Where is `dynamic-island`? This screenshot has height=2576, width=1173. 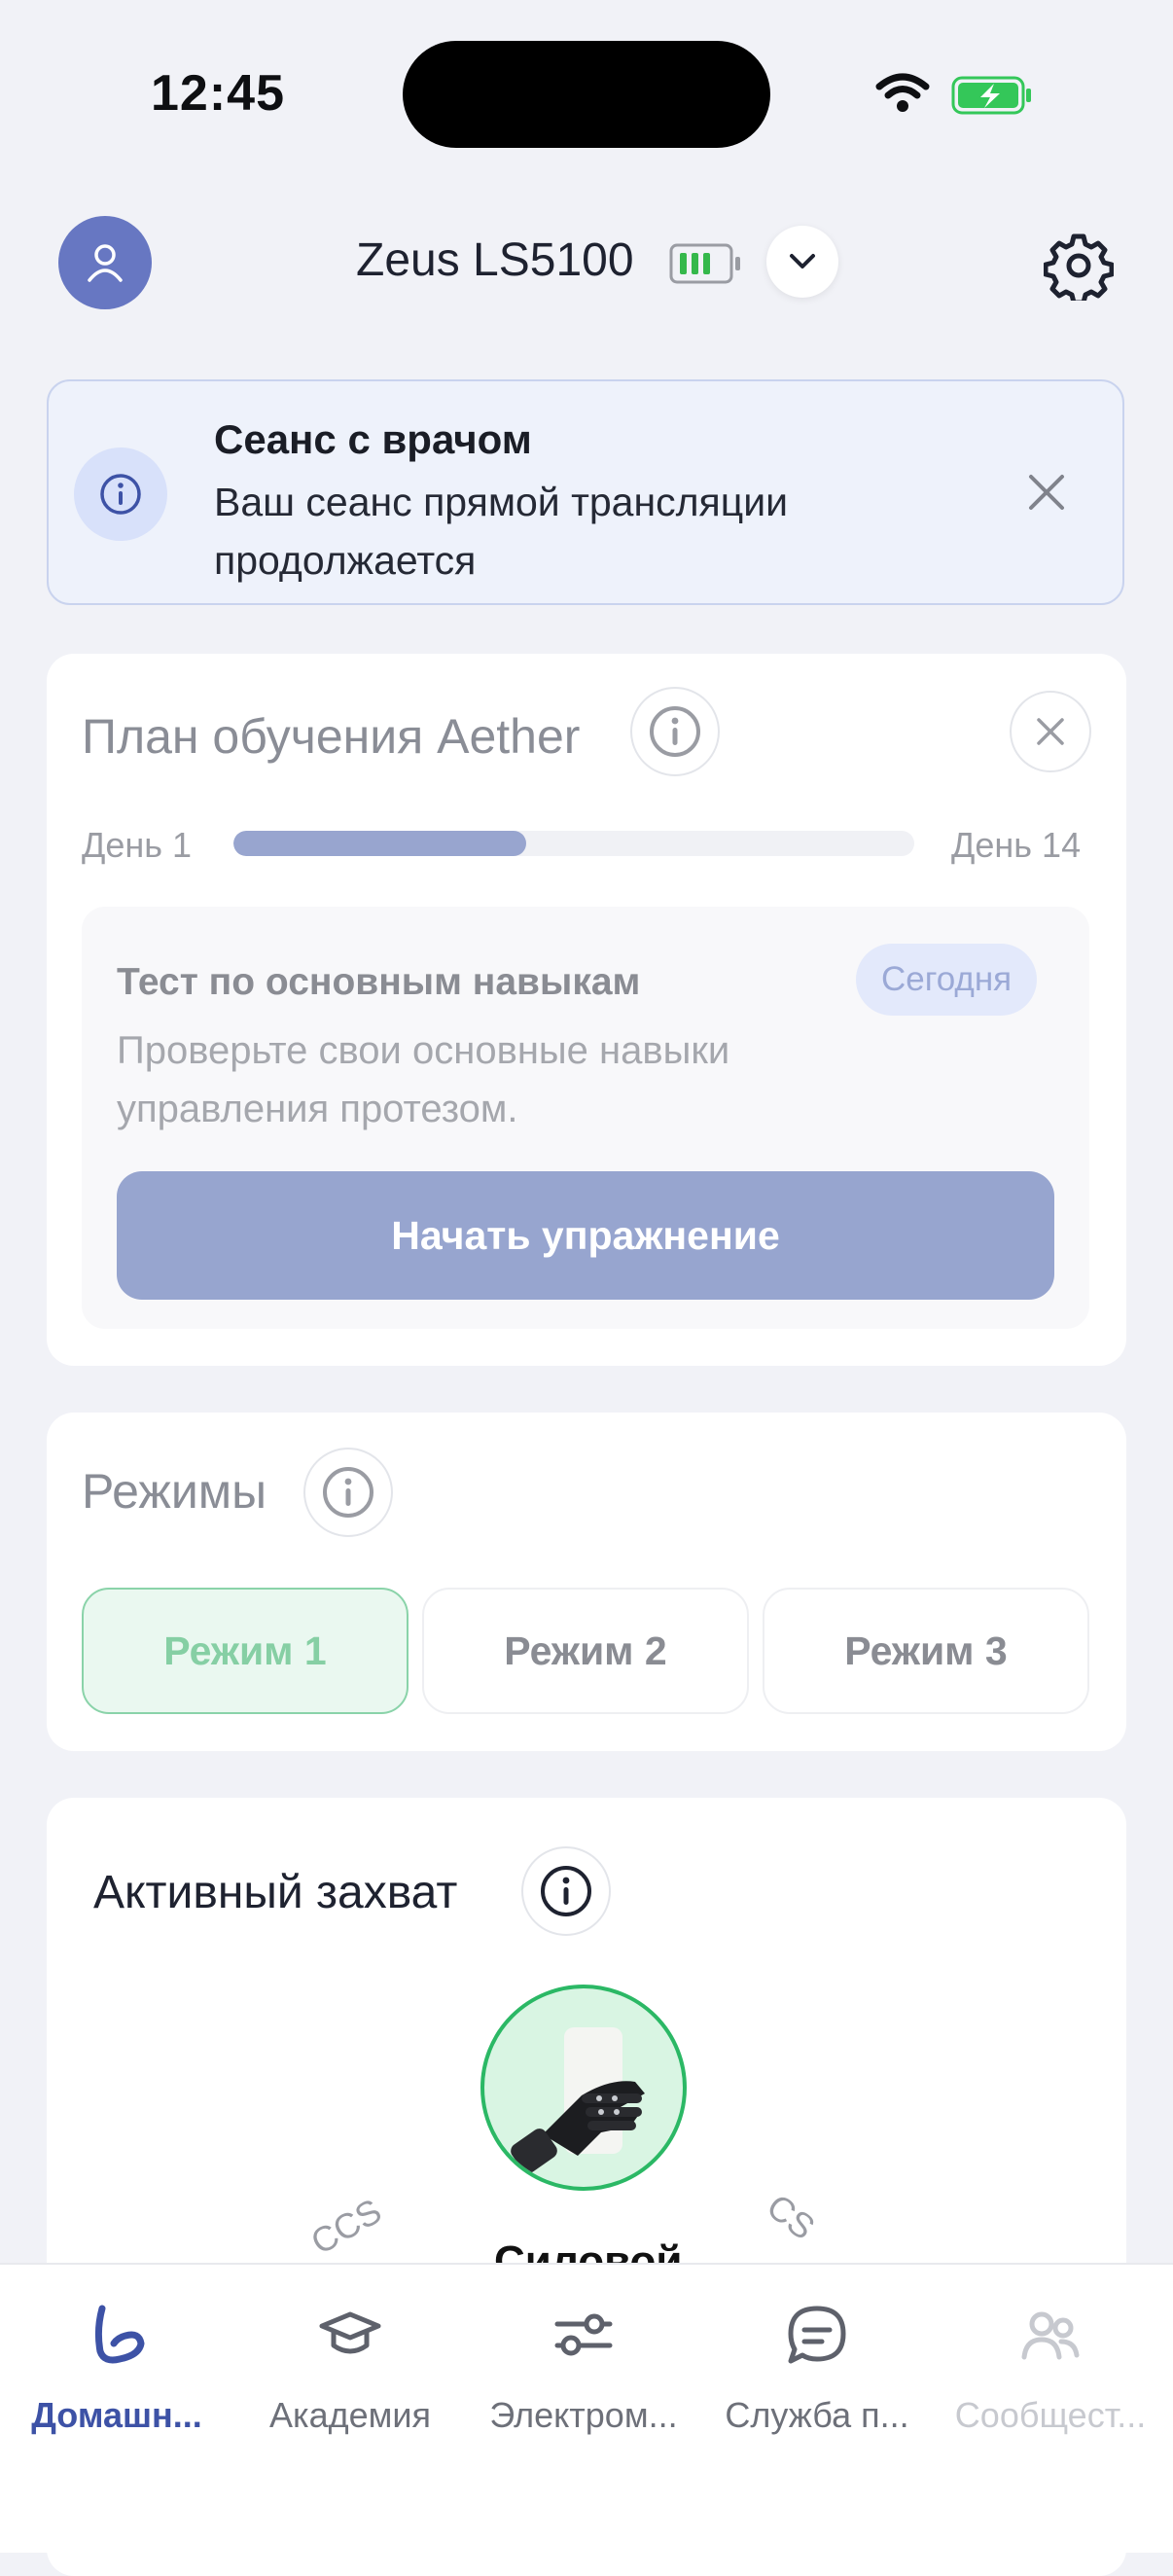 dynamic-island is located at coordinates (586, 94).